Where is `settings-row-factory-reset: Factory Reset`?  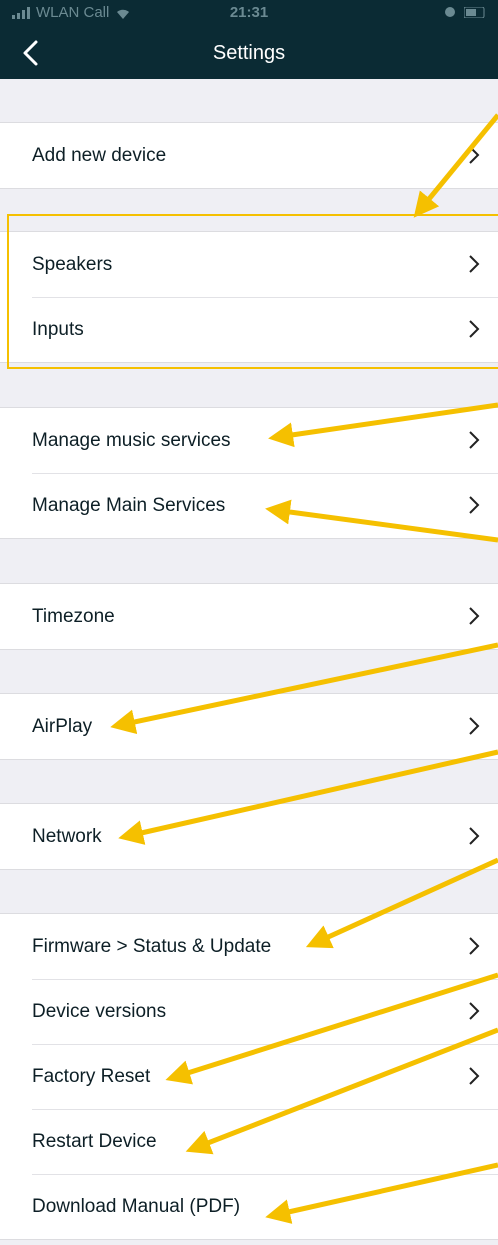
settings-row-factory-reset: Factory Reset is located at coordinates (249, 1076).